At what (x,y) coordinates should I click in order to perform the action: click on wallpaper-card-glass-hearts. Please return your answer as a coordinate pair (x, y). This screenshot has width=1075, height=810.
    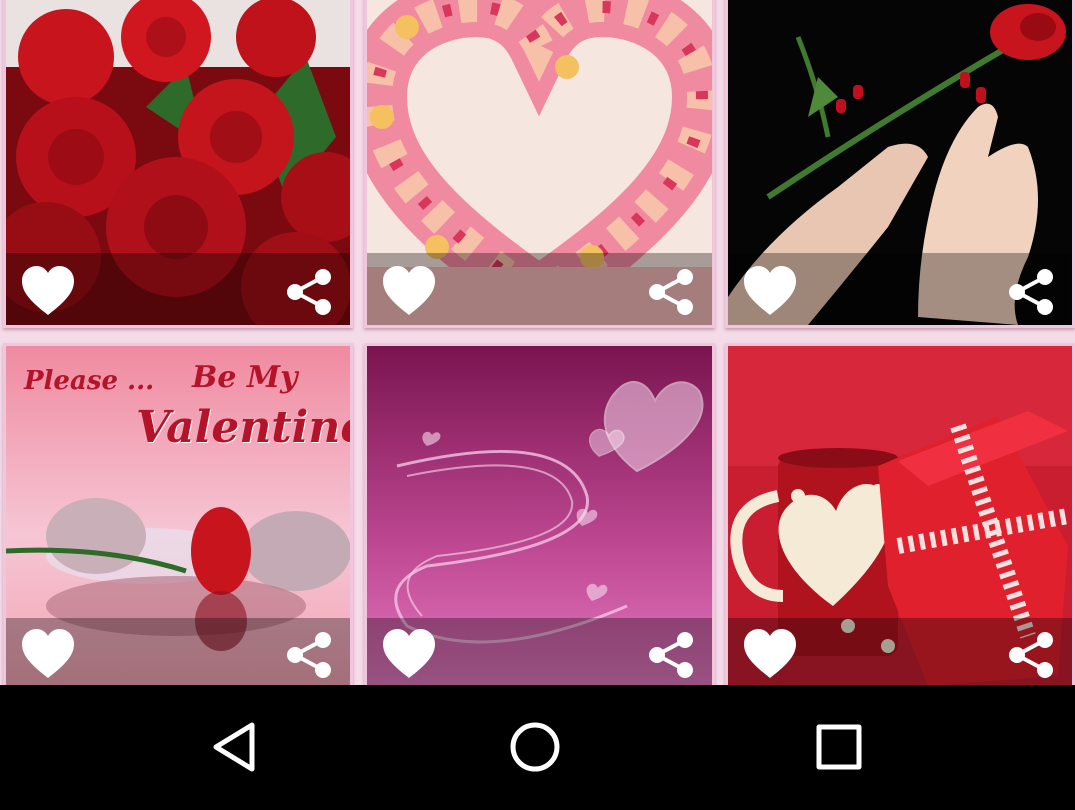
    Looking at the image, I should click on (539, 514).